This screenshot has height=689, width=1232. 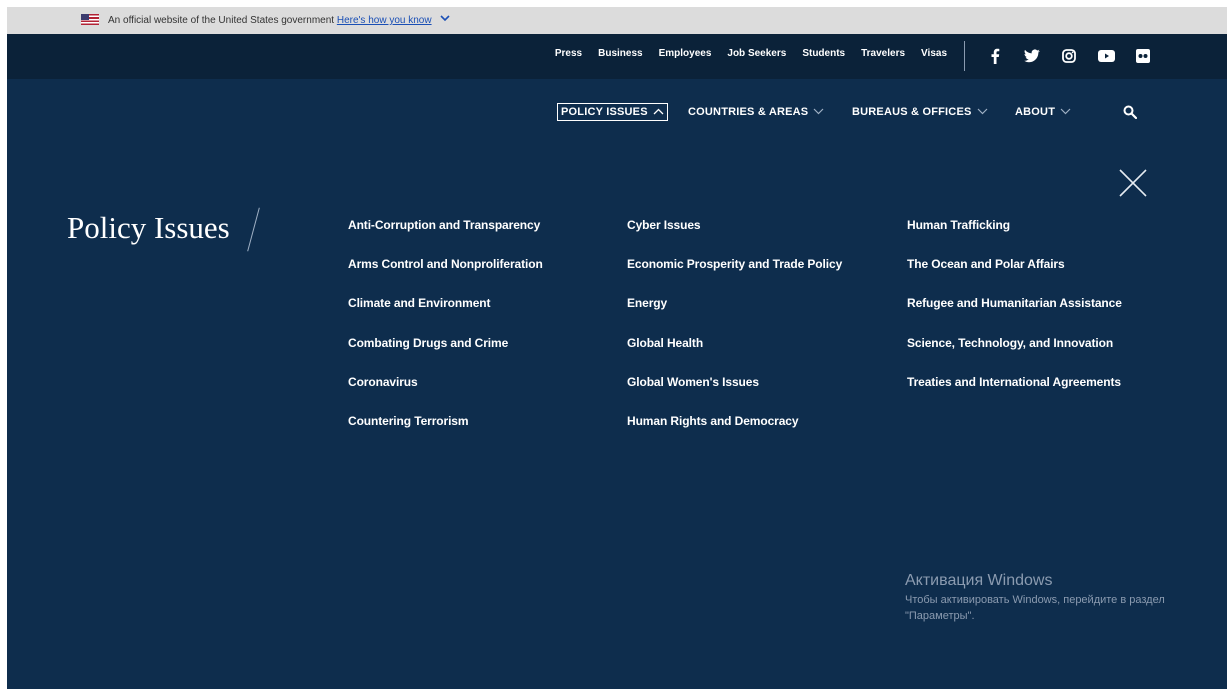 I want to click on policy-link: Global Women's Issues, so click(x=734, y=394).